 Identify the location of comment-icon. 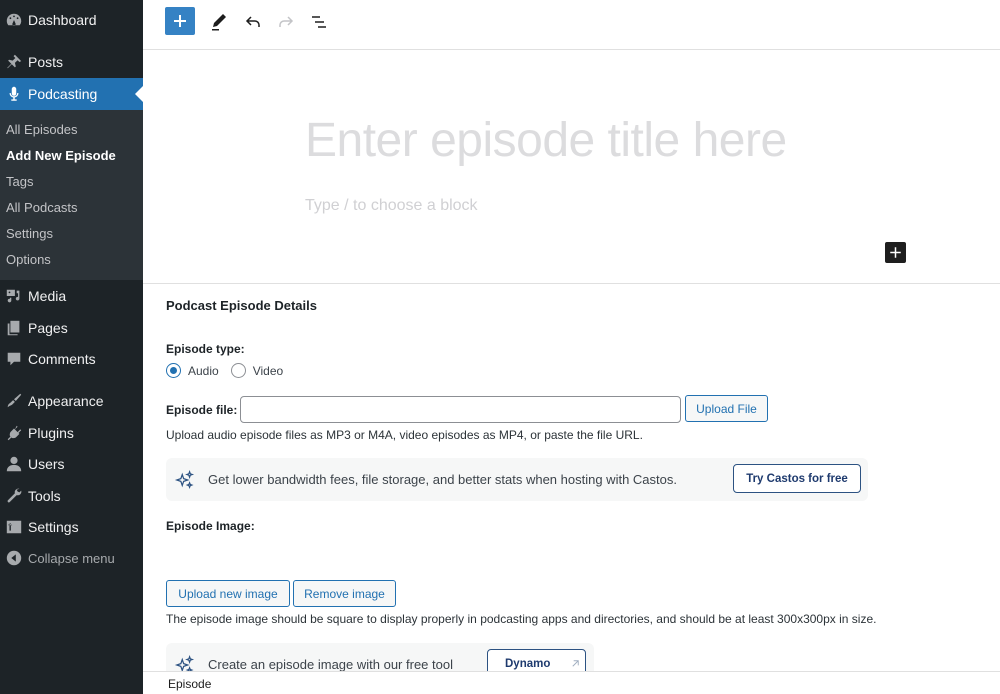
(14, 359).